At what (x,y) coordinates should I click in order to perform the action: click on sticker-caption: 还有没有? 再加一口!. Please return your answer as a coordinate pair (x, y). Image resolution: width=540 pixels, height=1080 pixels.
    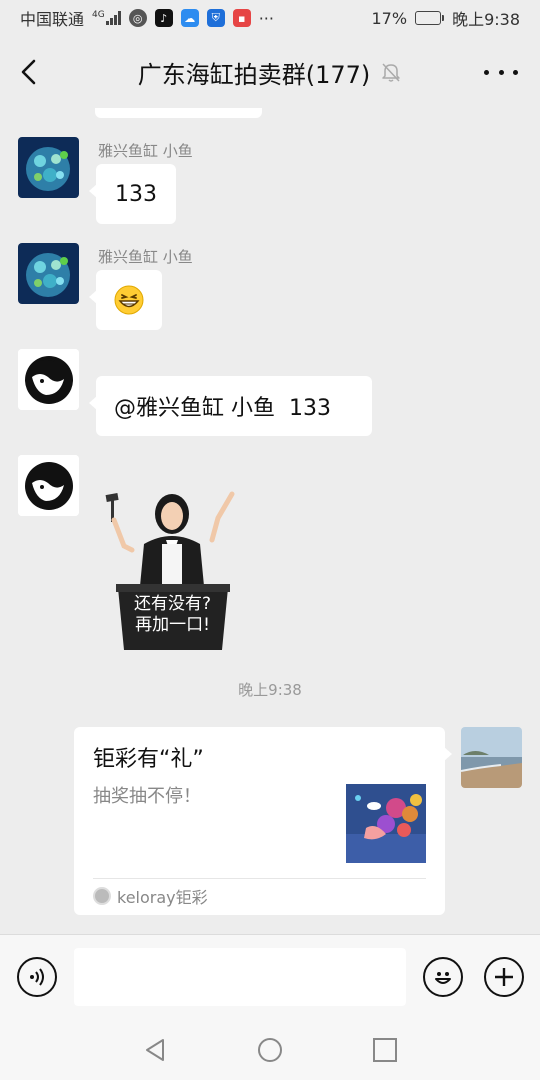
    Looking at the image, I should click on (172, 615).